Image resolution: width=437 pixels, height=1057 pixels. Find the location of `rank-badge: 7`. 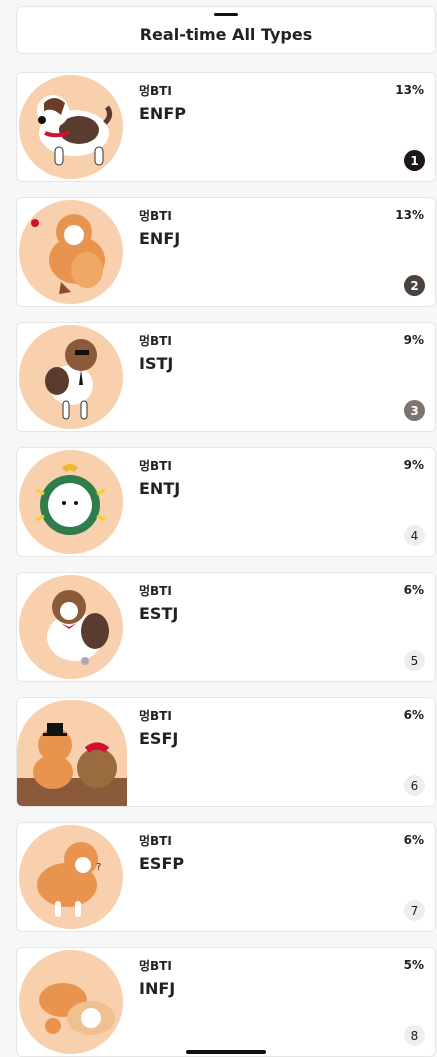

rank-badge: 7 is located at coordinates (414, 910).